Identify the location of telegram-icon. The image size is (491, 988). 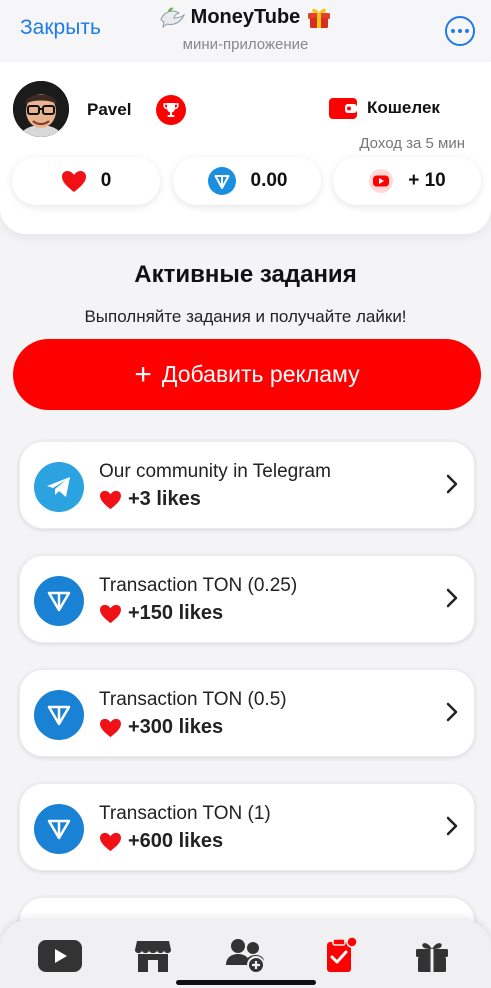
(59, 487).